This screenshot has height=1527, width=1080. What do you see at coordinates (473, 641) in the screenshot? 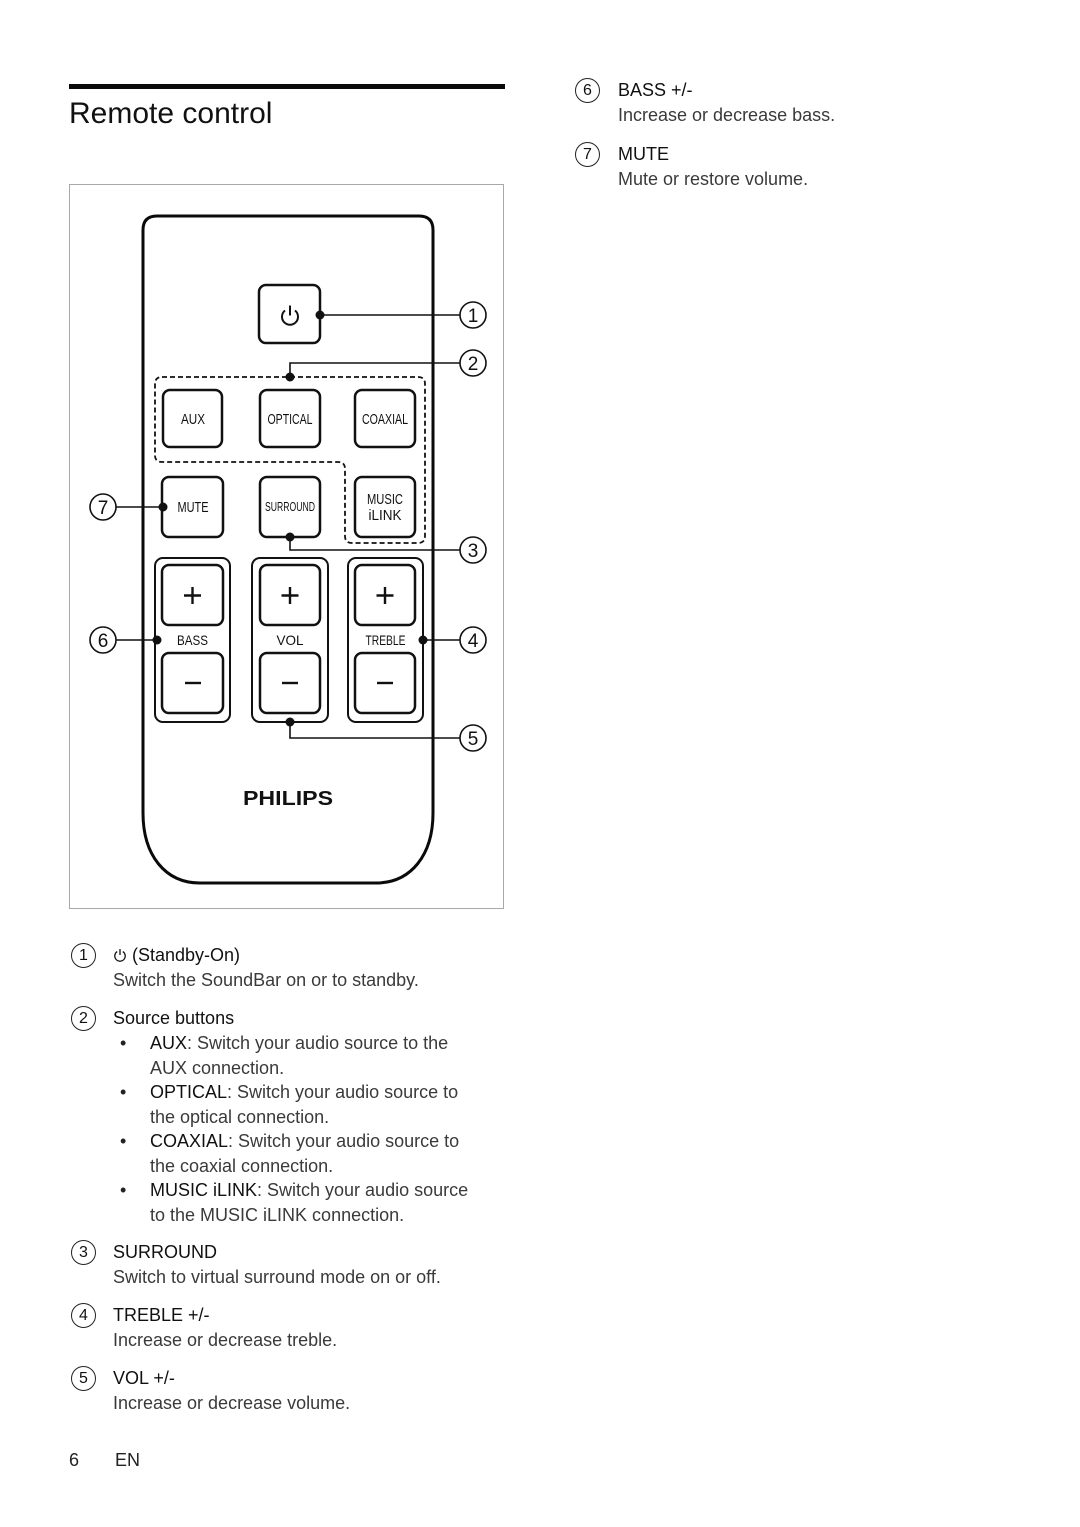
I see `callout-number: 4` at bounding box center [473, 641].